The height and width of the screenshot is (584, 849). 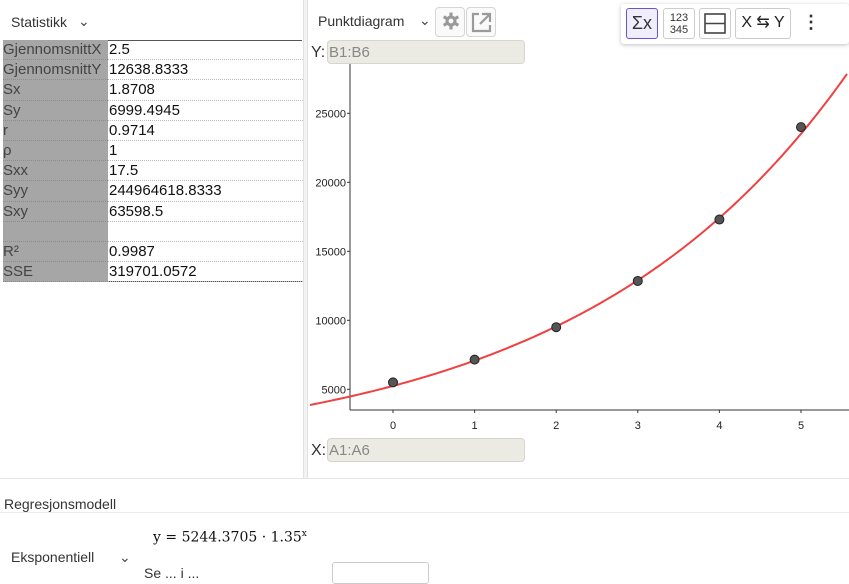 I want to click on stat-value: 319701.0572, so click(x=205, y=272).